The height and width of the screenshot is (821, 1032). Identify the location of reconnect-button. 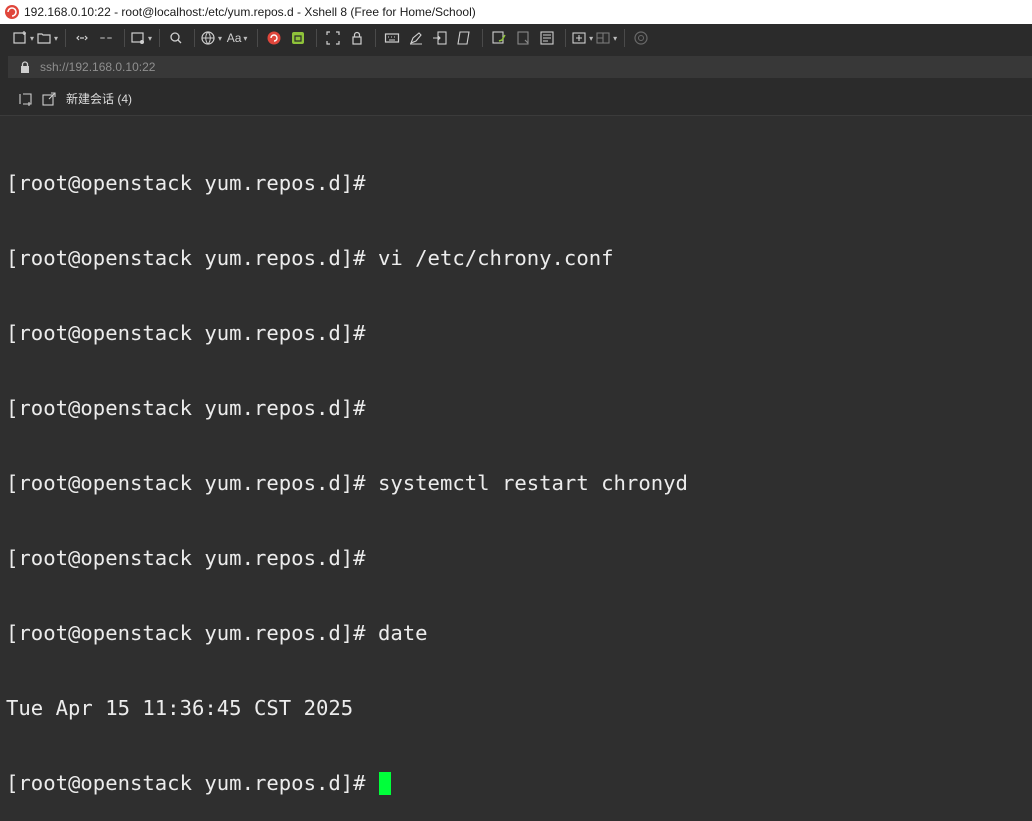
(82, 38).